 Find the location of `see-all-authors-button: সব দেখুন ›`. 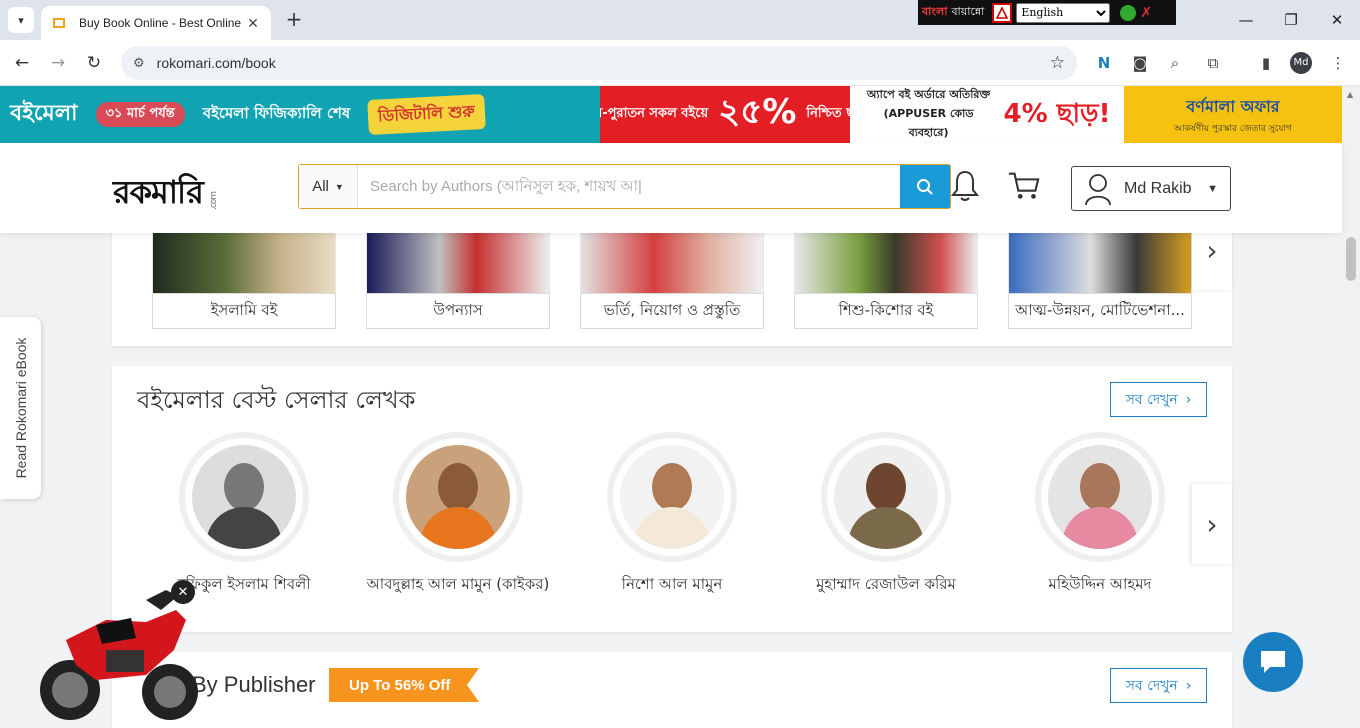

see-all-authors-button: সব দেখুন › is located at coordinates (1158, 399).